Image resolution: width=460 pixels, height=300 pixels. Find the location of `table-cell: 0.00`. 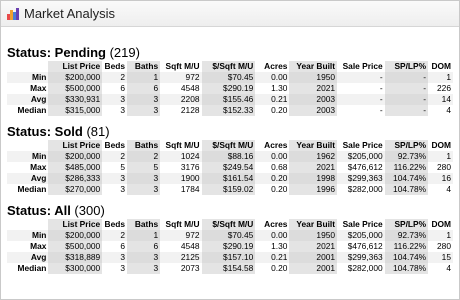

table-cell: 0.00 is located at coordinates (272, 235).